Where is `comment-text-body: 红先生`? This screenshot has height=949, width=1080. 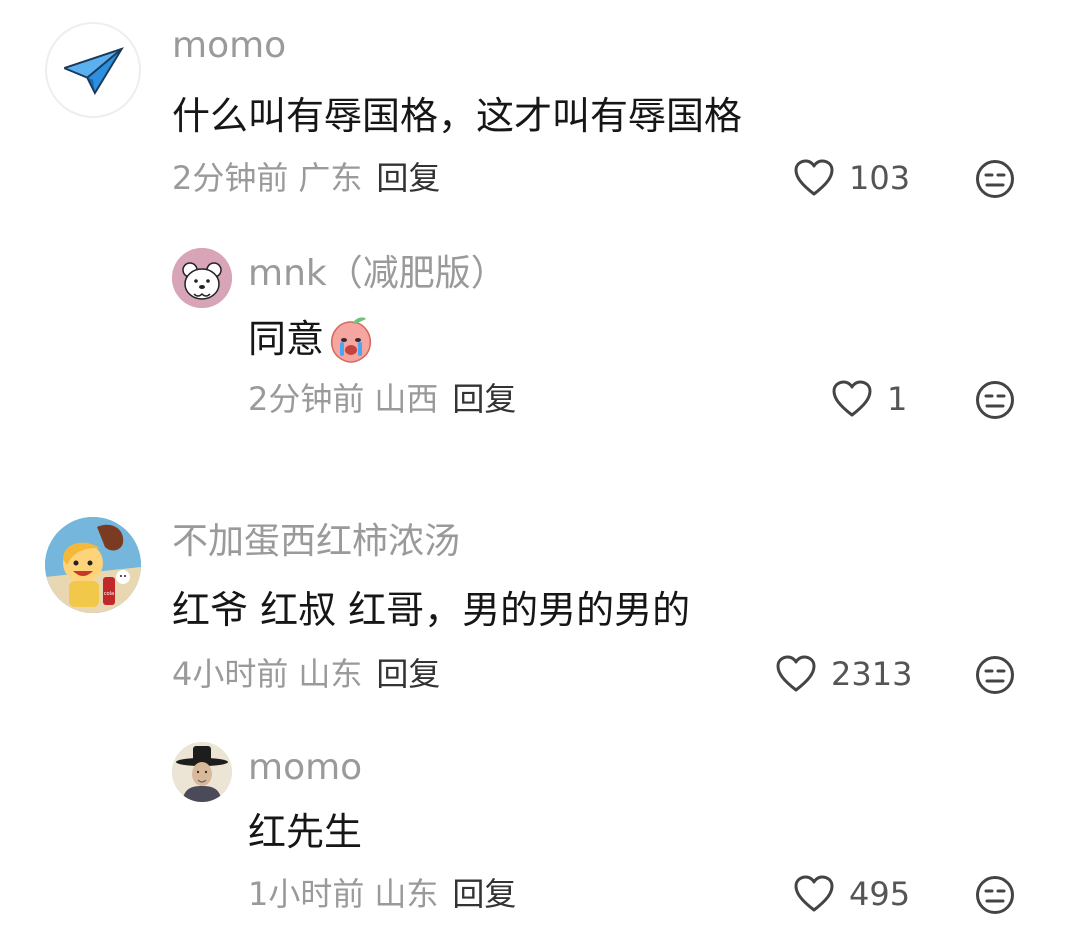 comment-text-body: 红先生 is located at coordinates (305, 832).